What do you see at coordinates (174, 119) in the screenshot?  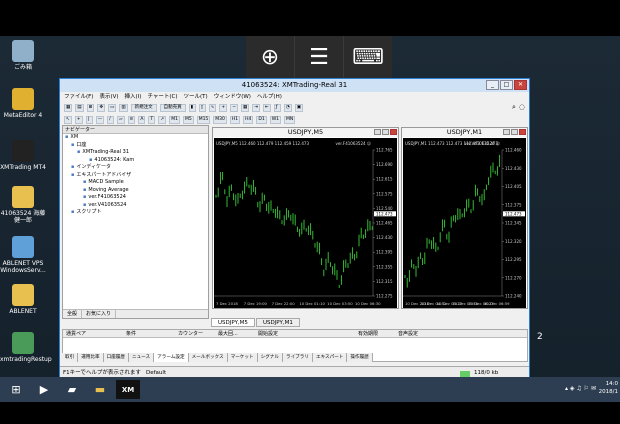 I see `timeframe-button: M1` at bounding box center [174, 119].